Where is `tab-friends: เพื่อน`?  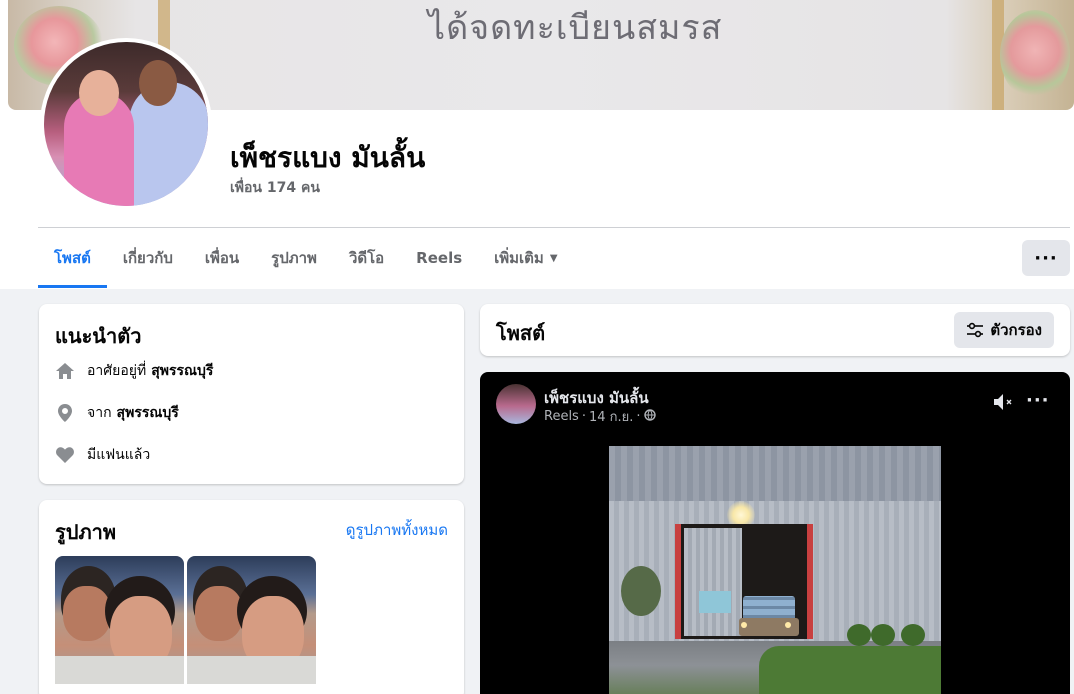 tab-friends: เพื่อน is located at coordinates (222, 258).